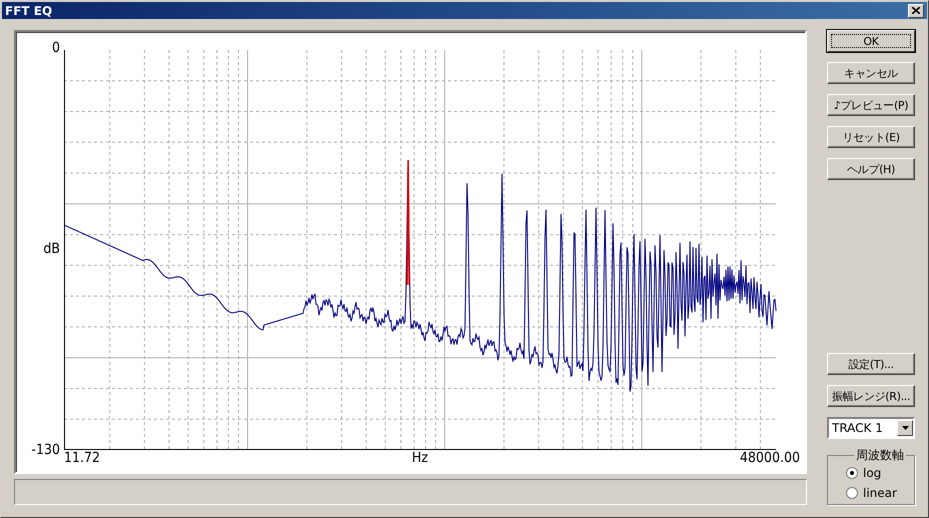 The height and width of the screenshot is (518, 929). What do you see at coordinates (871, 169) in the screenshot?
I see `dialog-button: ヘルプ(H)` at bounding box center [871, 169].